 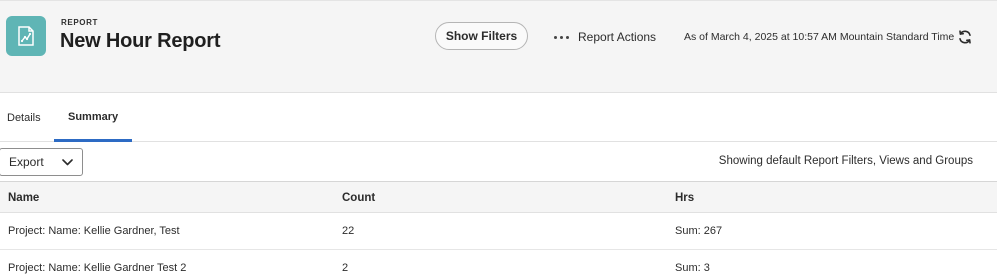 I want to click on tab-summary: Summary, so click(x=93, y=118).